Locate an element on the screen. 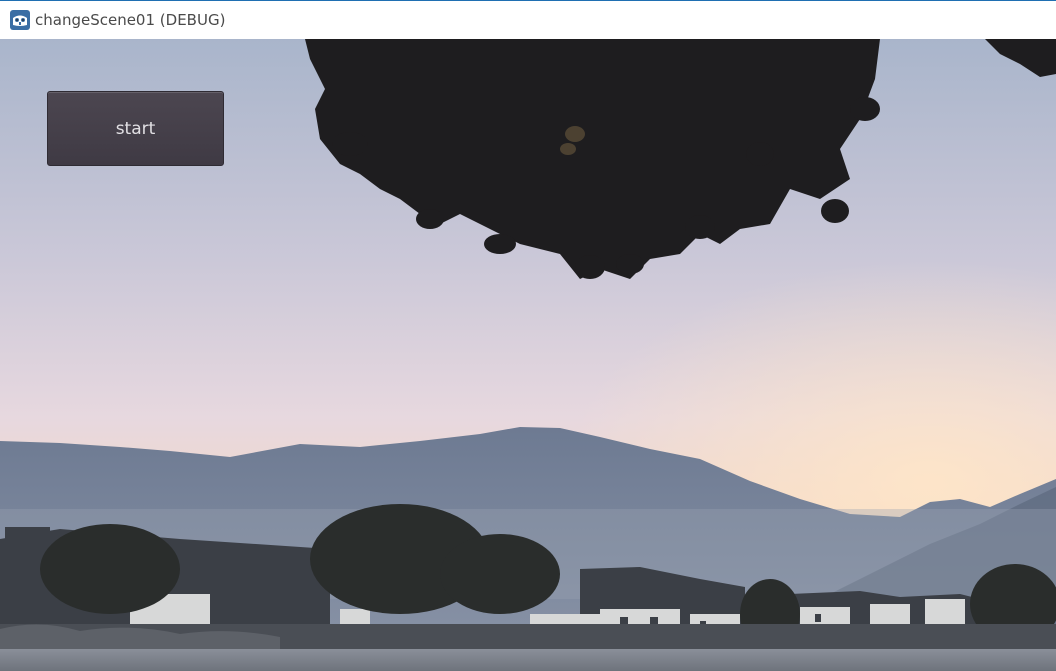 Image resolution: width=1056 pixels, height=671 pixels. start-button: start is located at coordinates (135, 128).